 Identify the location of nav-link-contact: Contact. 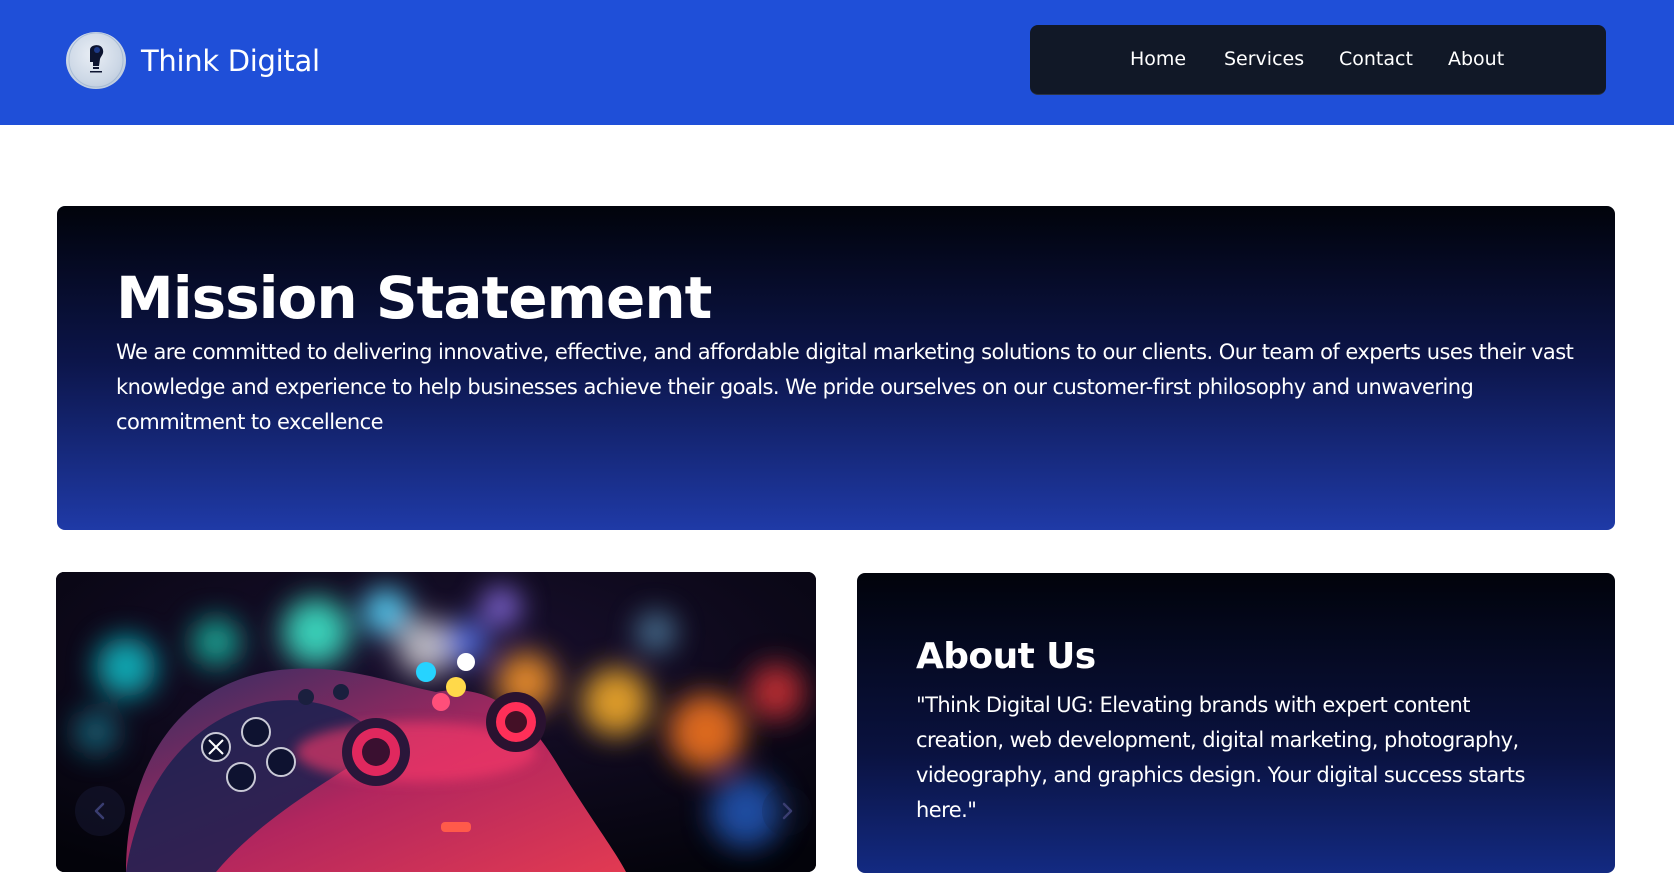
(1376, 59).